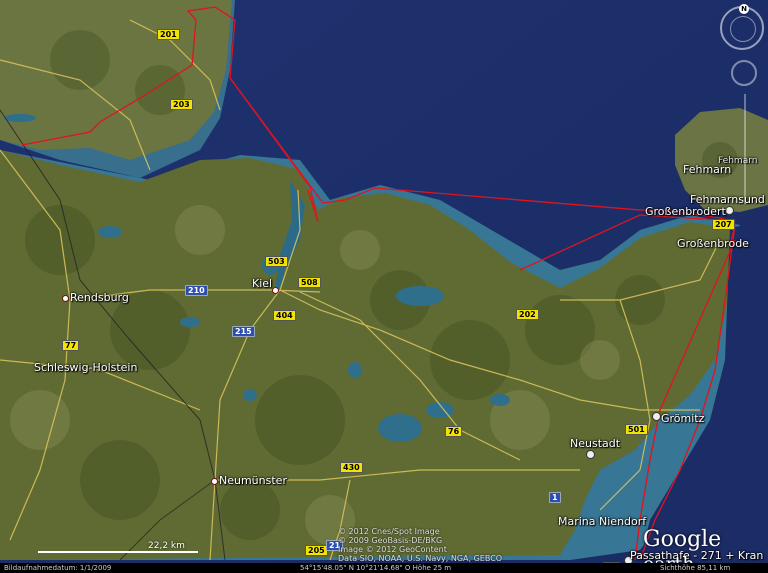 The image size is (768, 573). Describe the element at coordinates (685, 211) in the screenshot. I see `label-grossenbrodert: Großenbrodert` at that location.